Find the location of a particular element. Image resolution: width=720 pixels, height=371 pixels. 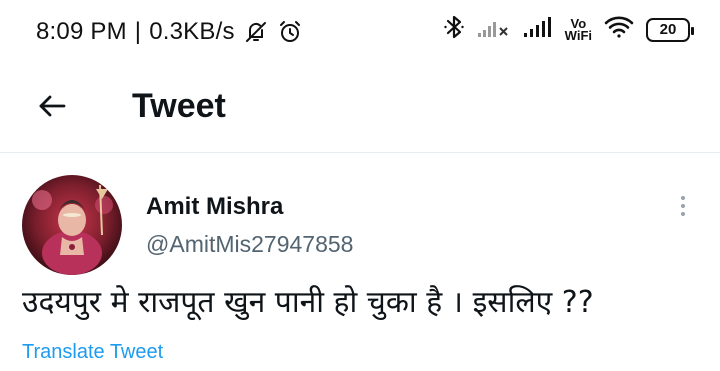

author-display-name: Amit Mishra is located at coordinates (214, 207).